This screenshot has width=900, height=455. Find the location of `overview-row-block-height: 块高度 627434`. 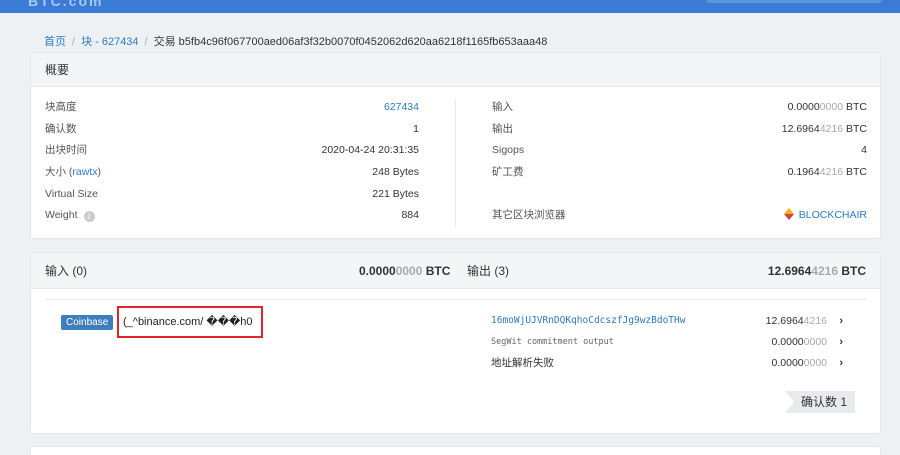

overview-row-block-height: 块高度 627434 is located at coordinates (232, 108).